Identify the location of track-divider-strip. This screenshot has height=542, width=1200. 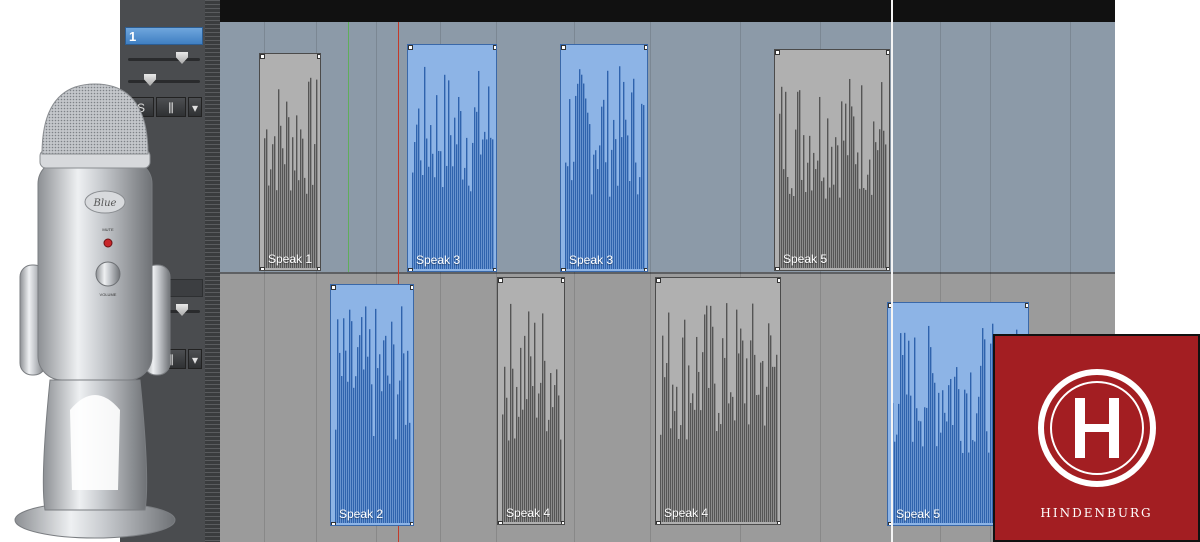
(212, 271).